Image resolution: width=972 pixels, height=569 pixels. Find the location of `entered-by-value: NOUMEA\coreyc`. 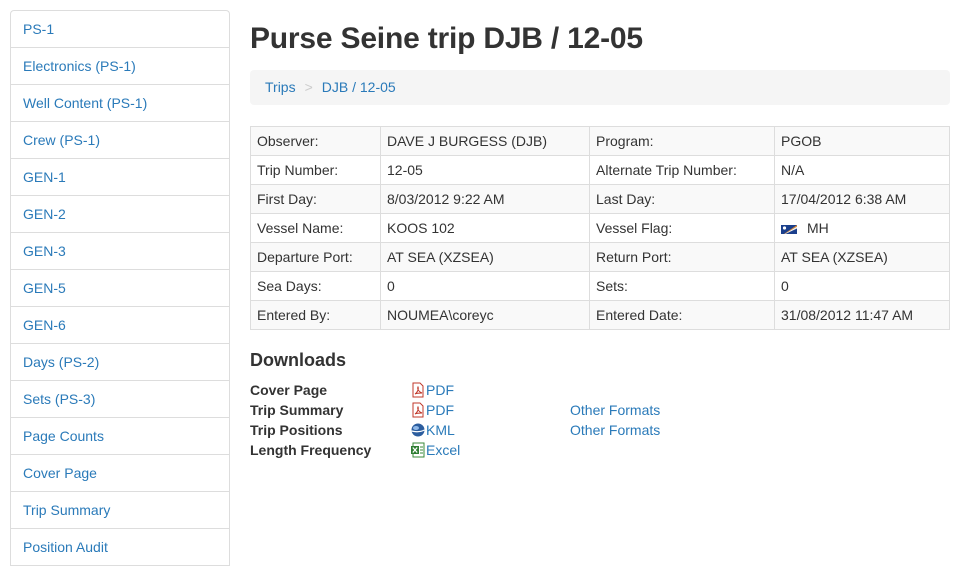

entered-by-value: NOUMEA\coreyc is located at coordinates (485, 315).